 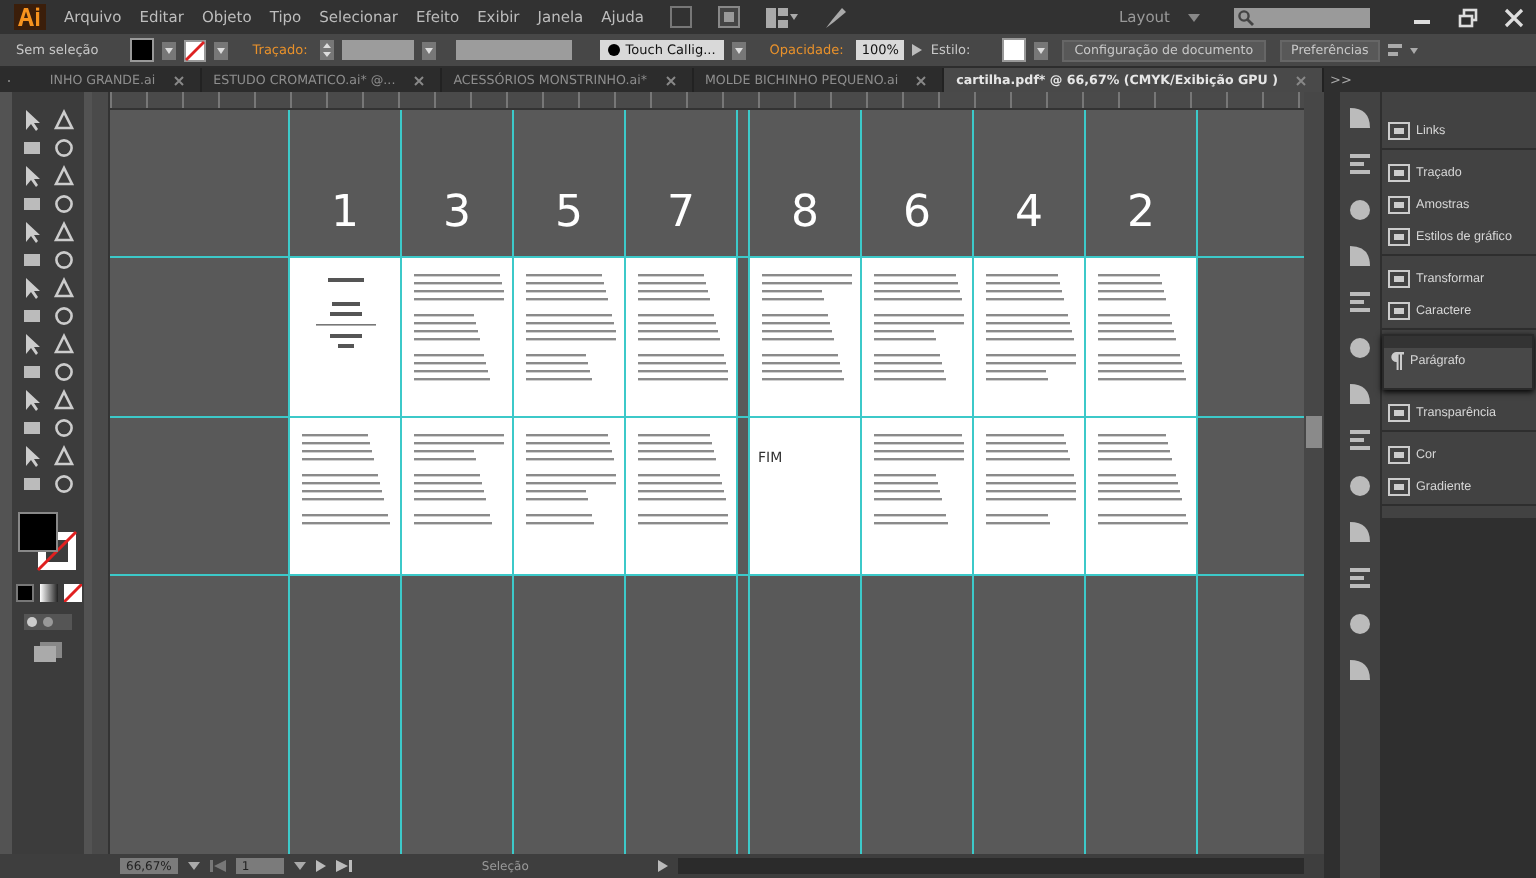 I want to click on draw-mode-icon, so click(x=48, y=622).